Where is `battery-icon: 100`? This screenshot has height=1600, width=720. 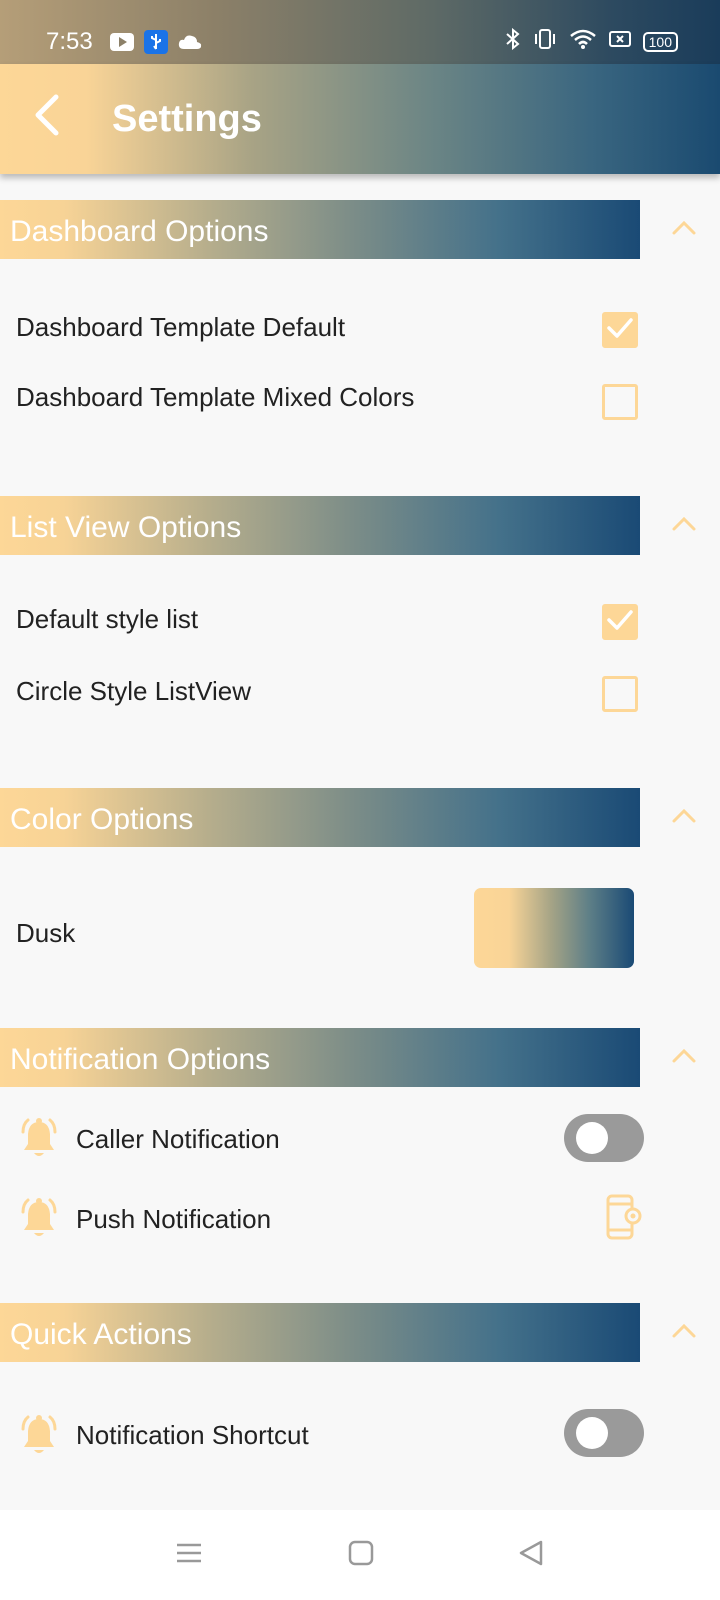
battery-icon: 100 is located at coordinates (660, 41).